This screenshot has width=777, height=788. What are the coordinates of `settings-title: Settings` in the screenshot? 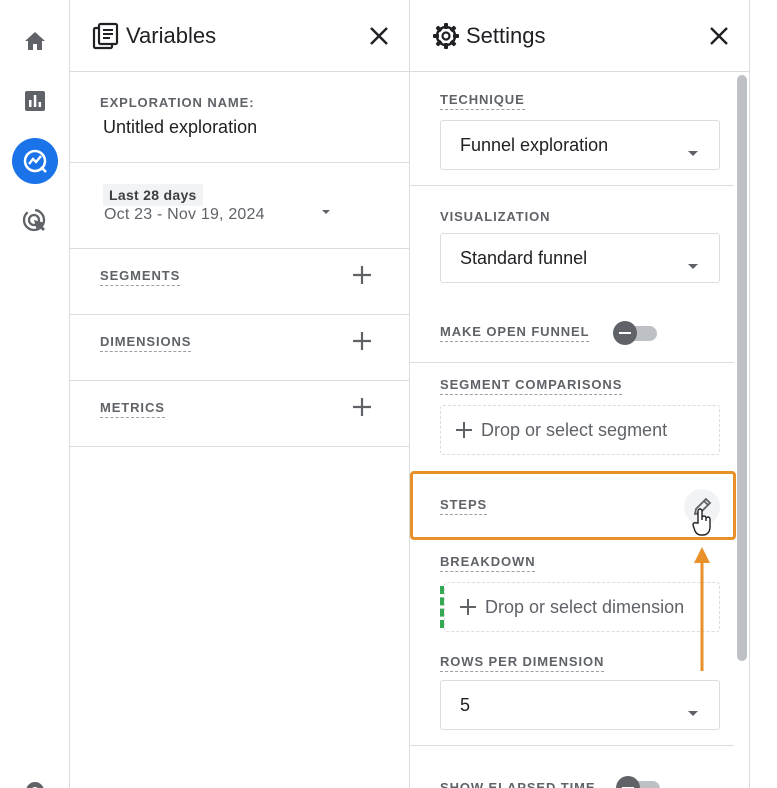 It's located at (506, 35).